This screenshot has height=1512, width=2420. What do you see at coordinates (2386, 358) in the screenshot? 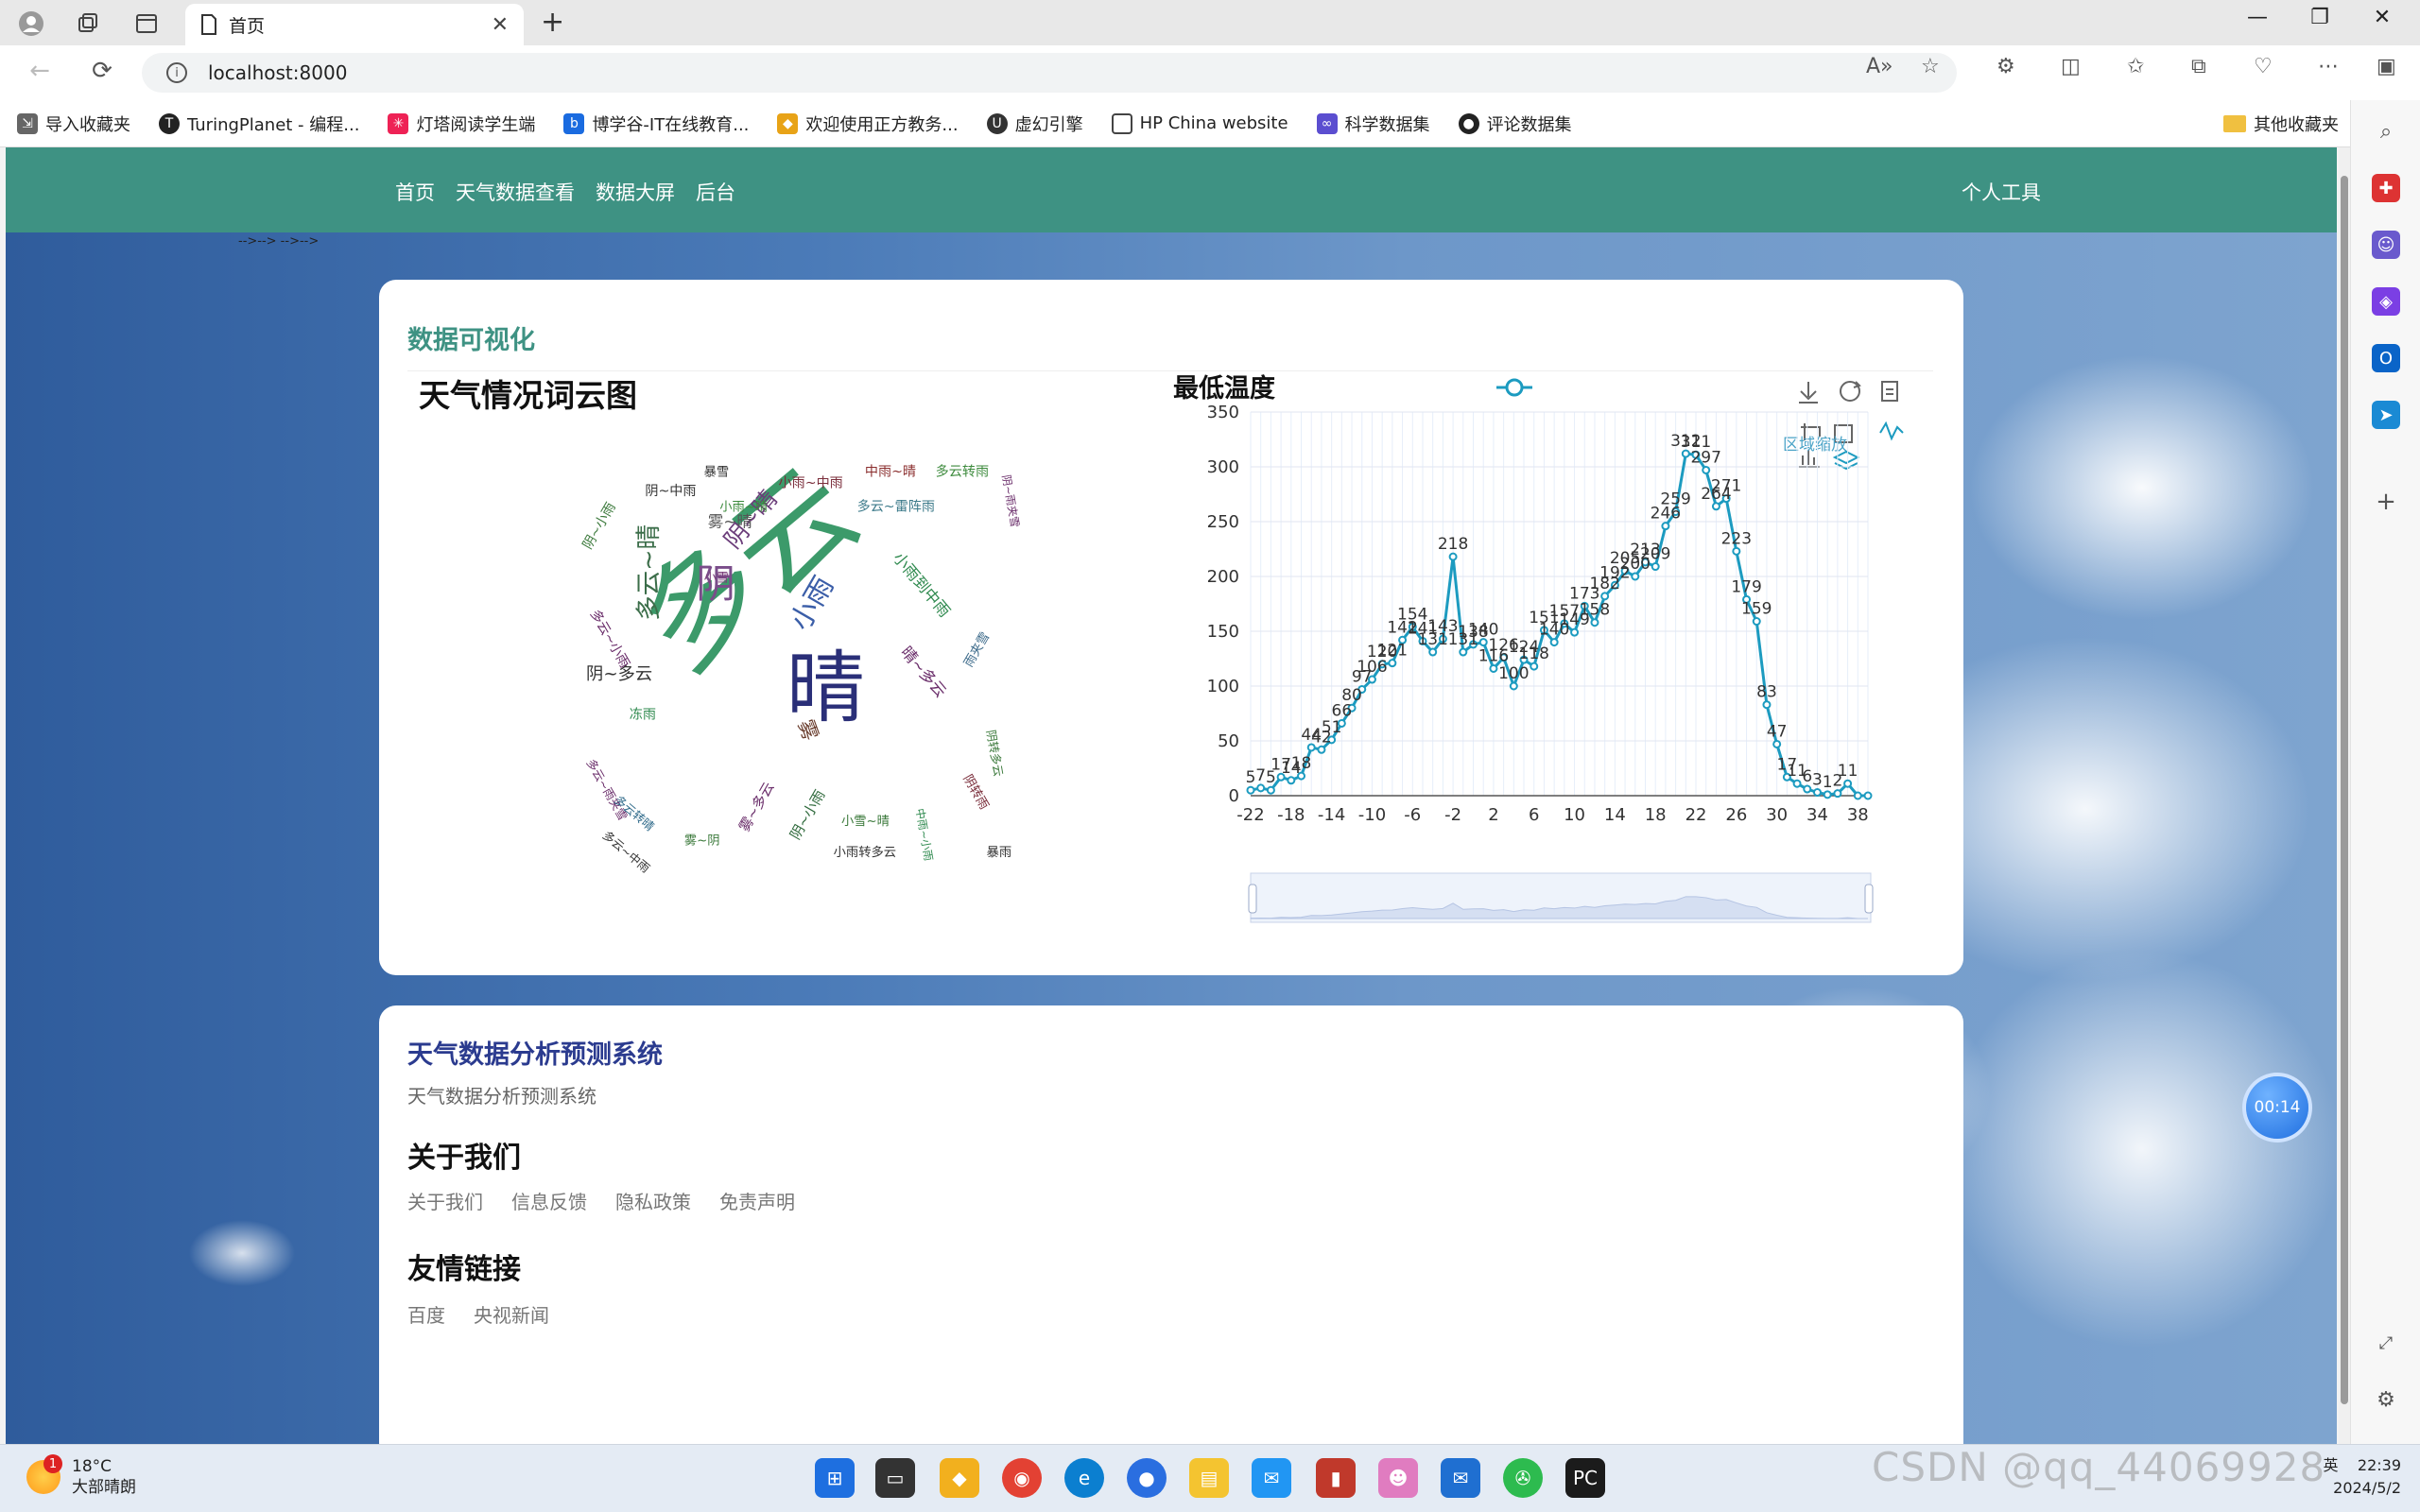
I see `outlook-icon: O` at bounding box center [2386, 358].